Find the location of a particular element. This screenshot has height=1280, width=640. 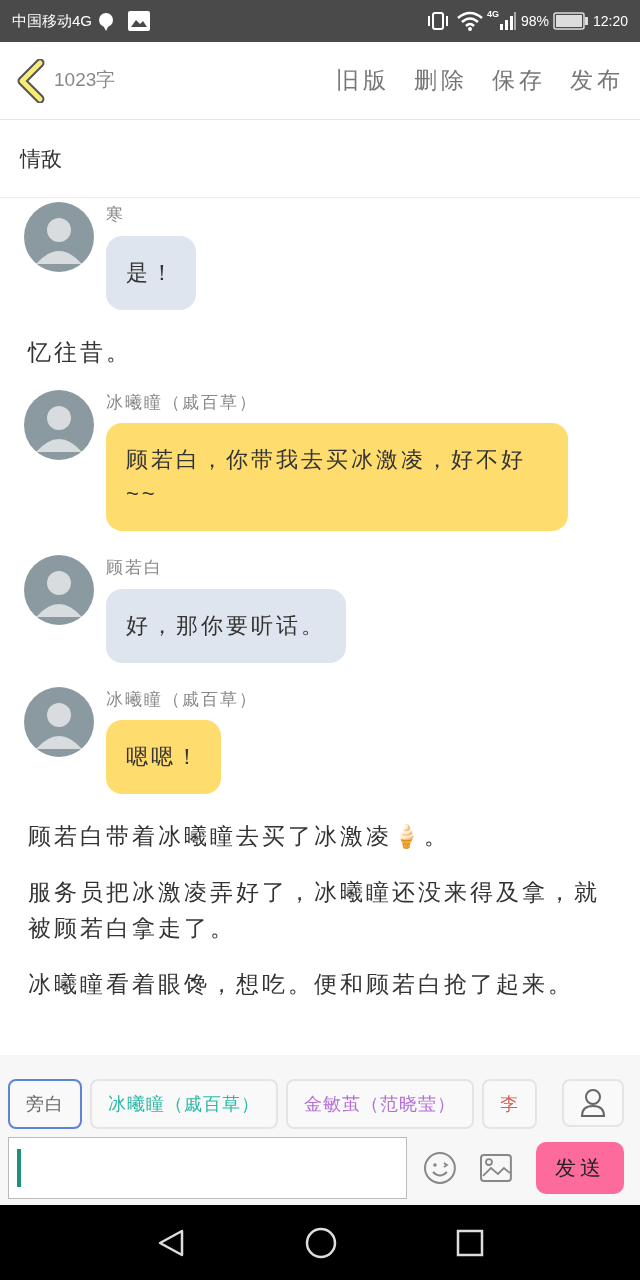

header-action: 删除 is located at coordinates (441, 80).